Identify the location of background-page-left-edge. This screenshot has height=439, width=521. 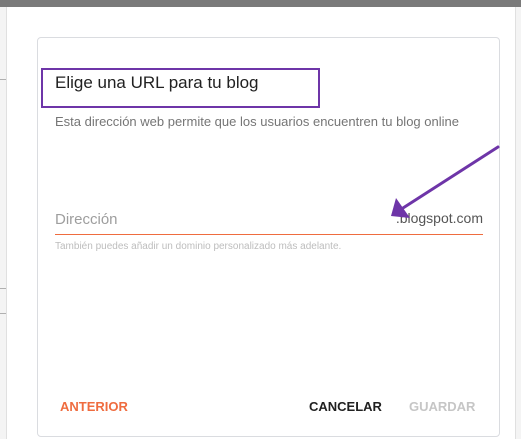
(3, 223).